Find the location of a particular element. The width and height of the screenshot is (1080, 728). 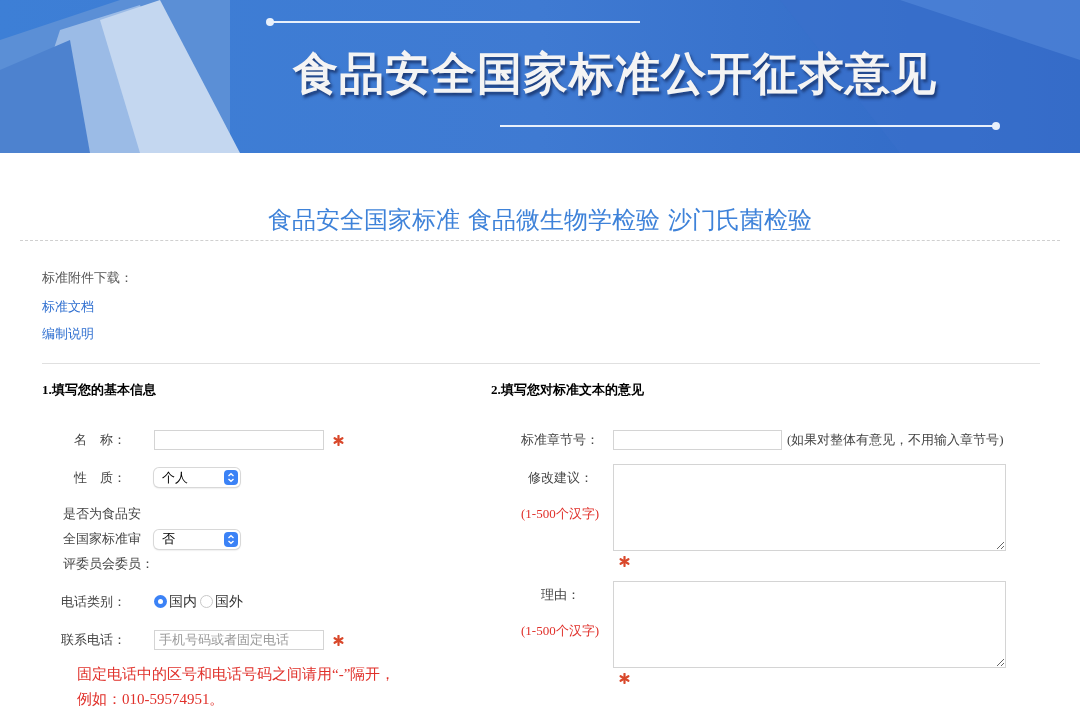

field-label: 是否为食品安 is located at coordinates (102, 514).